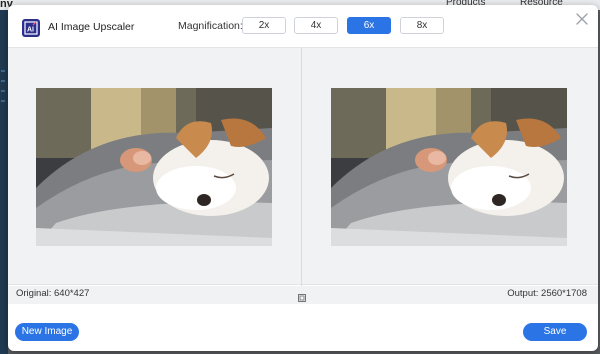 The image size is (600, 354). What do you see at coordinates (369, 25) in the screenshot?
I see `magnification-6x-button: 6x` at bounding box center [369, 25].